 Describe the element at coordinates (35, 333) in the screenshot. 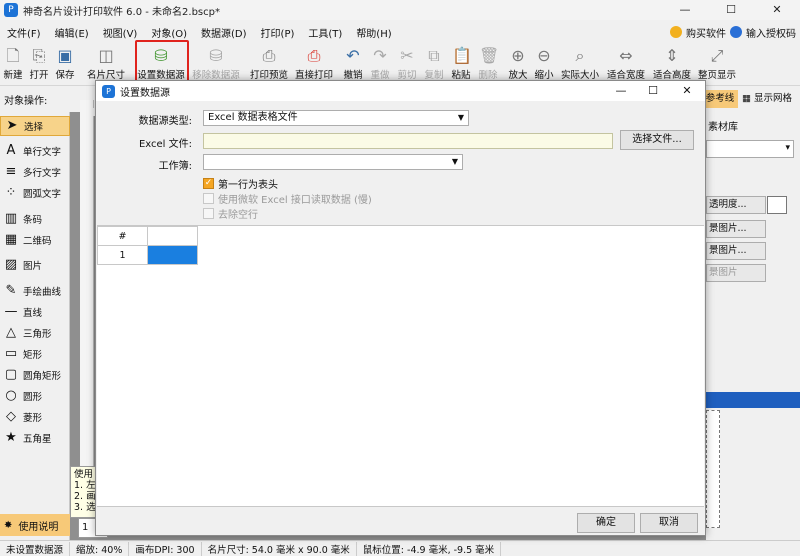

I see `tool-triangle: △ 三角形` at that location.